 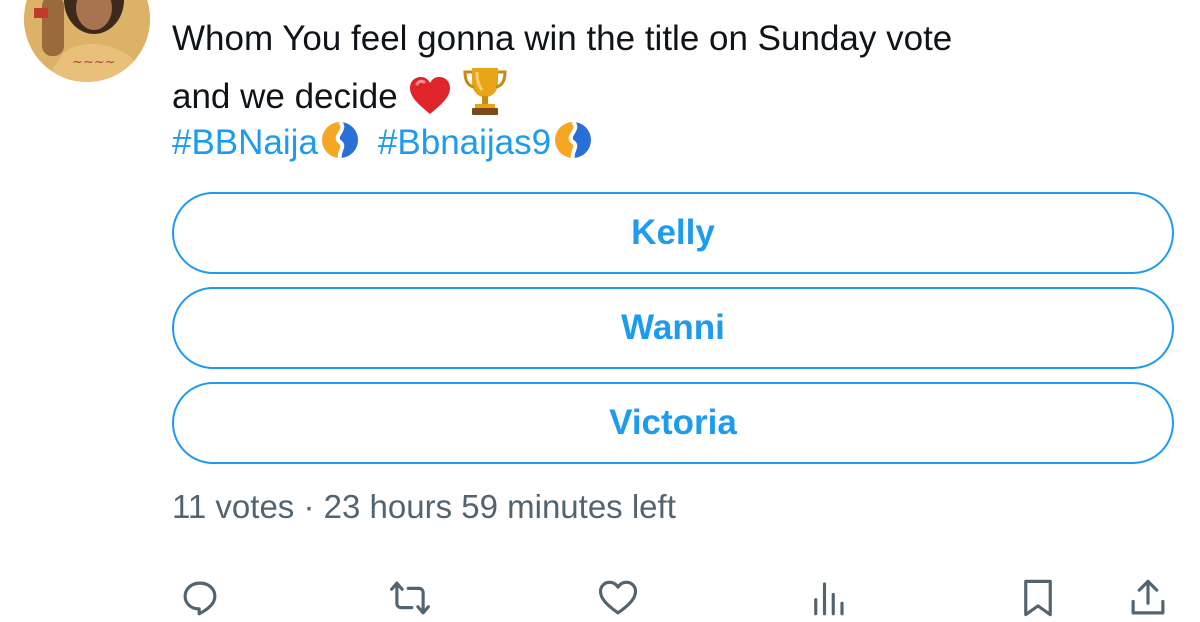 I want to click on poll-time-left: 23 hours 59 minutes left, so click(x=499, y=506).